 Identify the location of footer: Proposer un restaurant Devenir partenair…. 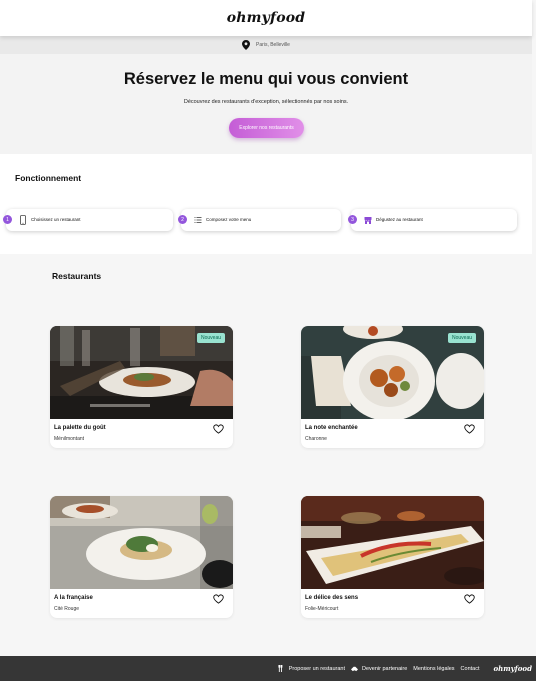
(268, 668).